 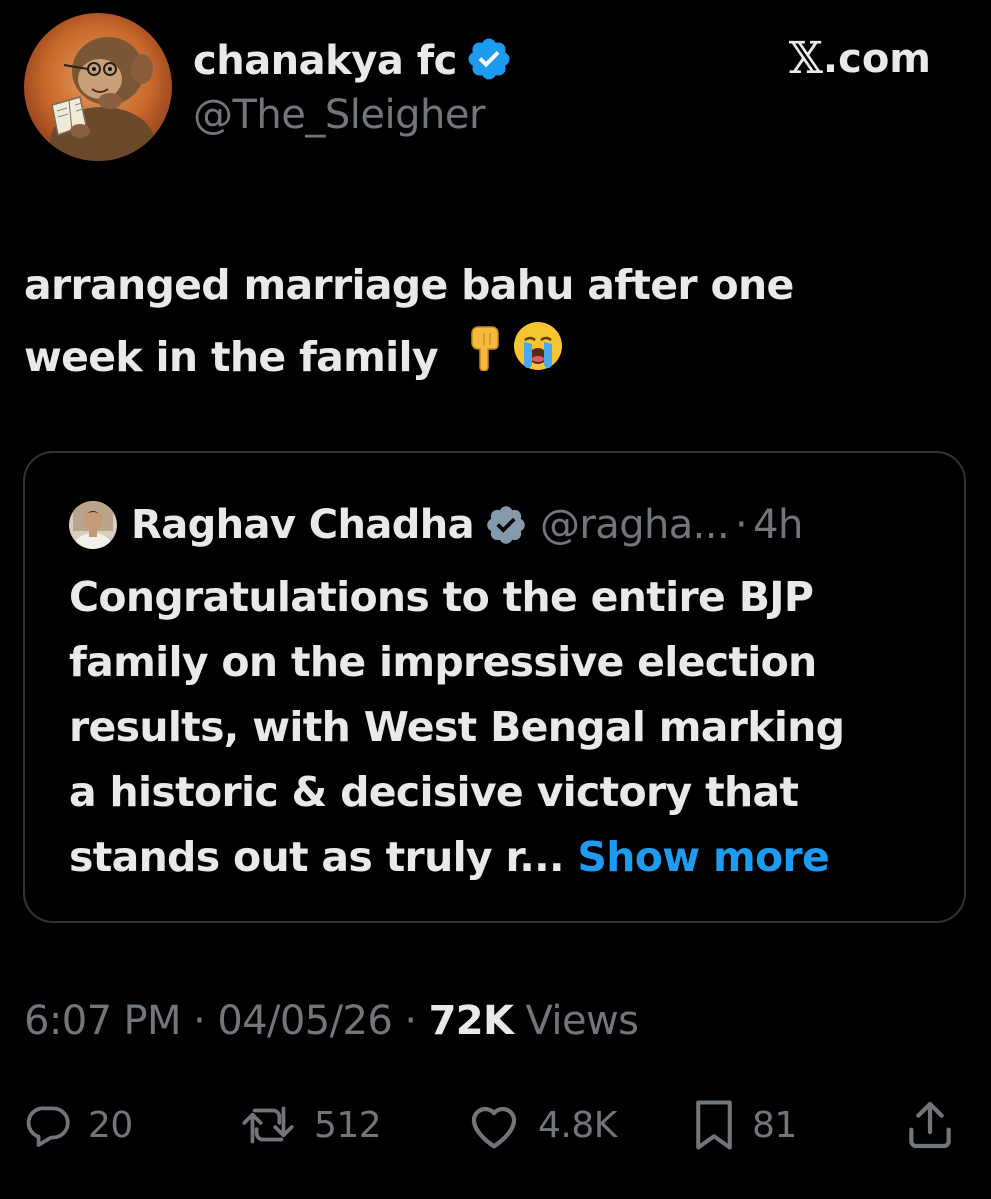 I want to click on tweet-date: 04/05/26, so click(x=304, y=1021).